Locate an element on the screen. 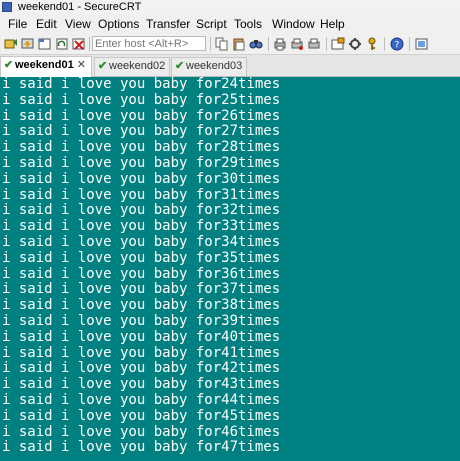  menu-options: Options is located at coordinates (118, 24).